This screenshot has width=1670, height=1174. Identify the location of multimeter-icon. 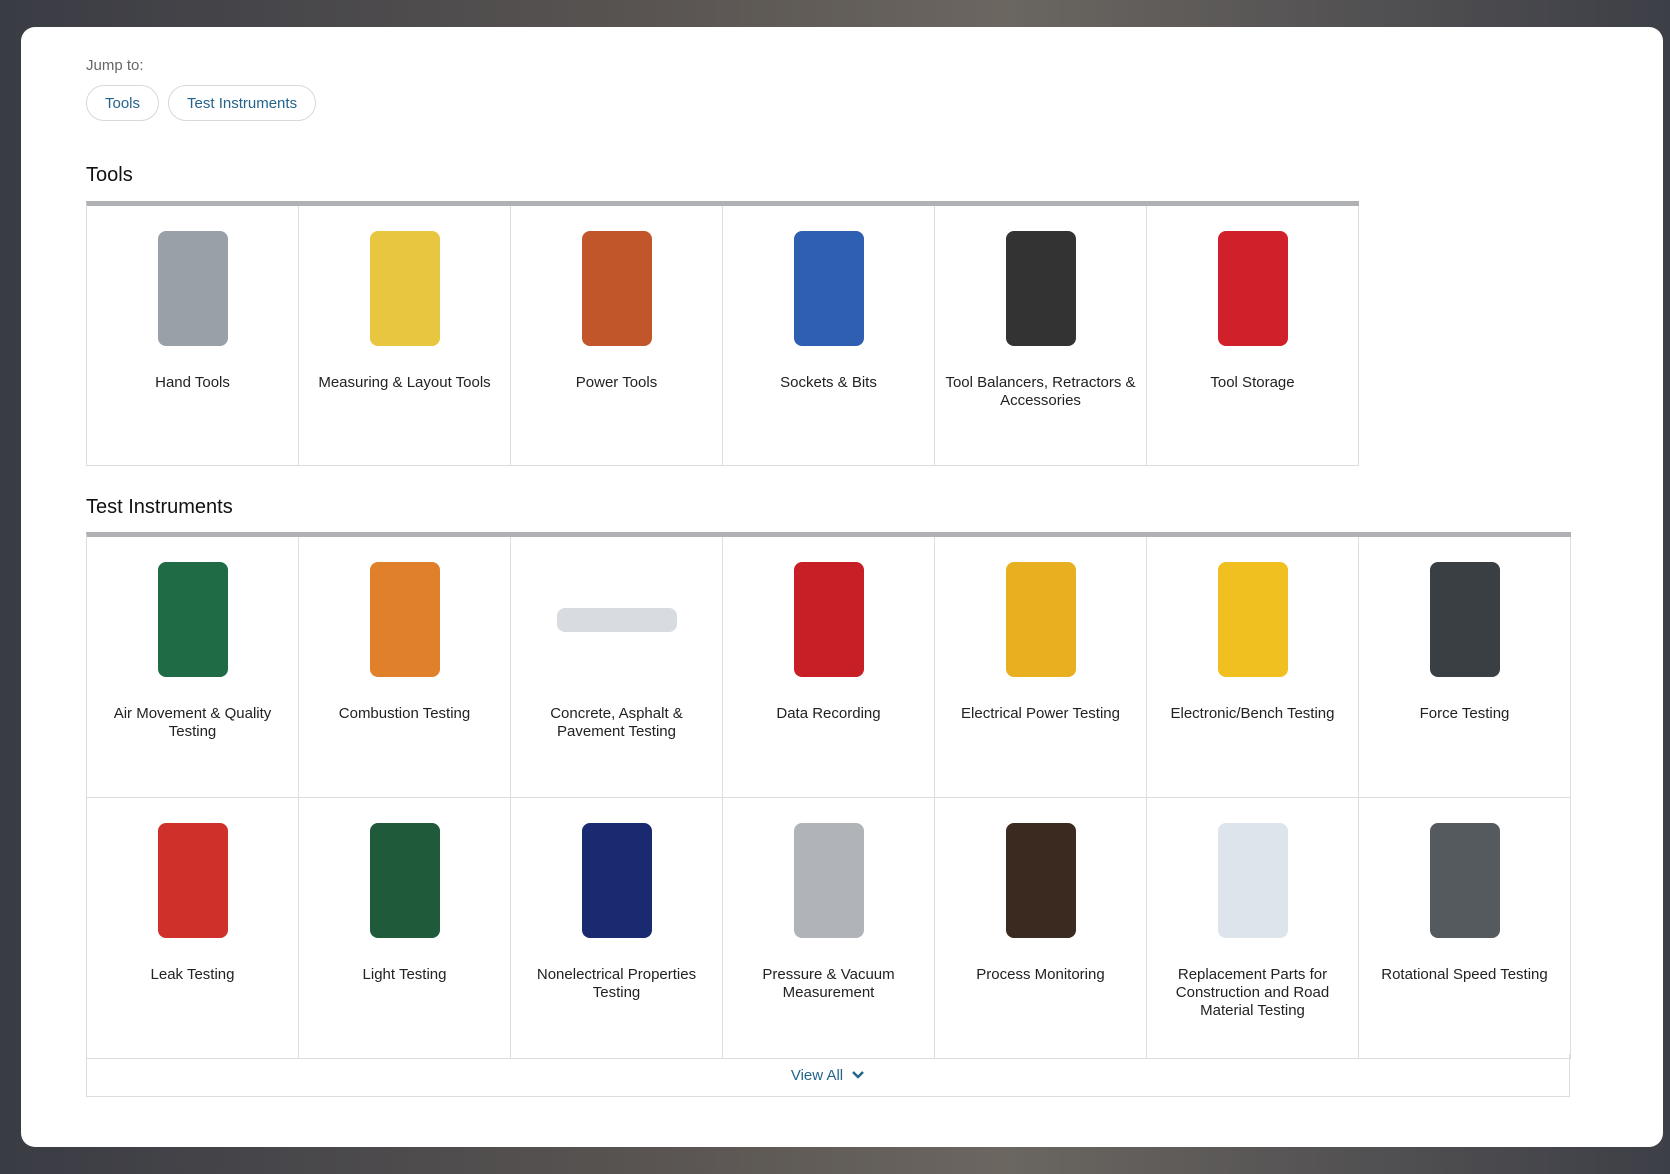
(1041, 619).